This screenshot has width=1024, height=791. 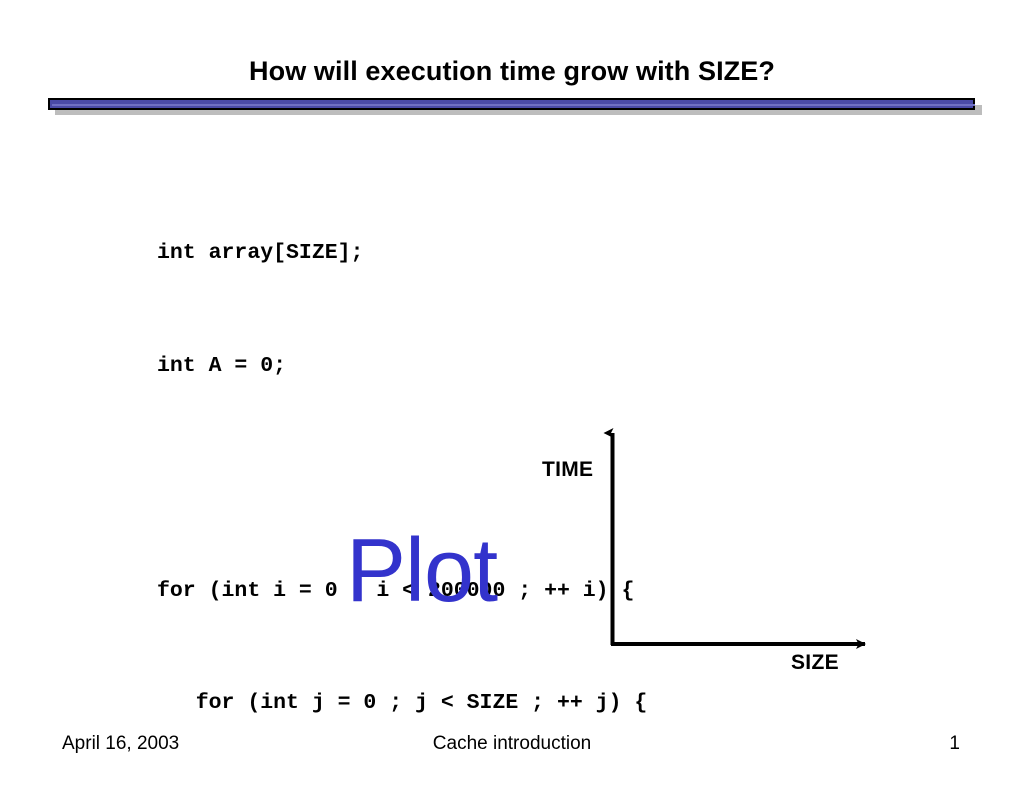 What do you see at coordinates (422, 571) in the screenshot?
I see `plot-placeholder-text: Plot` at bounding box center [422, 571].